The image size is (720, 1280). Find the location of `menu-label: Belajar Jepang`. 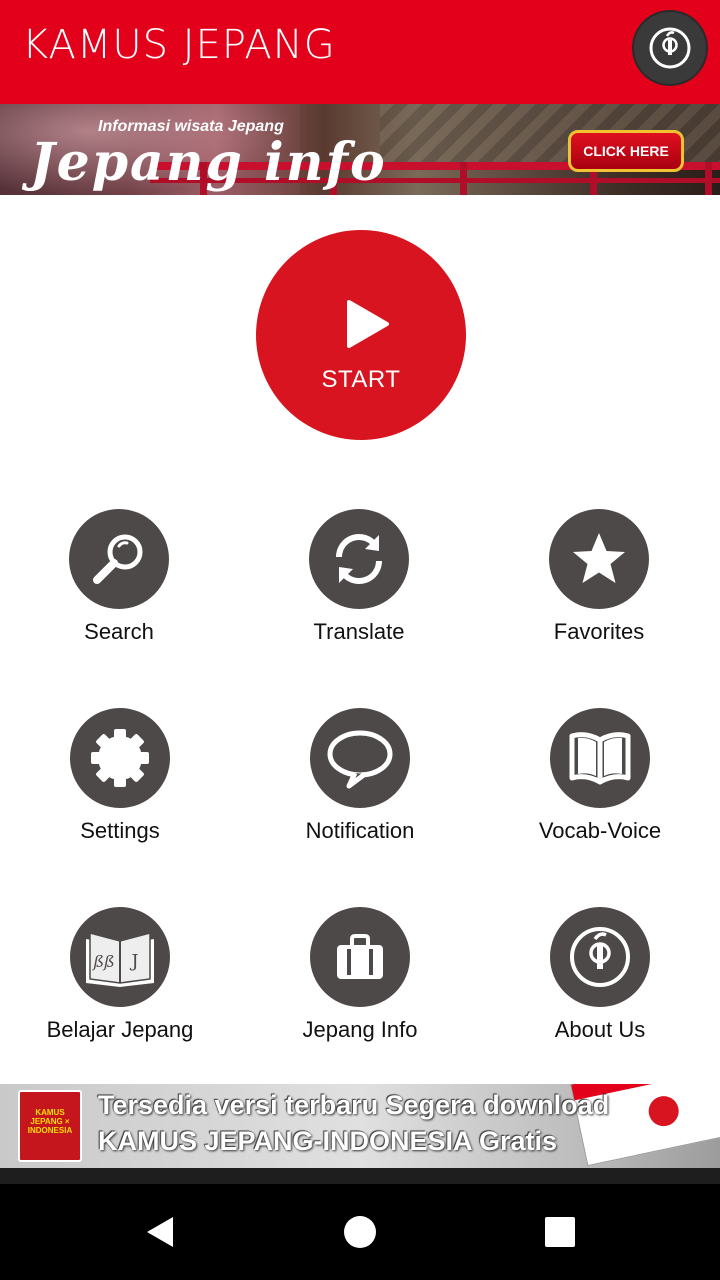

menu-label: Belajar Jepang is located at coordinates (120, 1029).